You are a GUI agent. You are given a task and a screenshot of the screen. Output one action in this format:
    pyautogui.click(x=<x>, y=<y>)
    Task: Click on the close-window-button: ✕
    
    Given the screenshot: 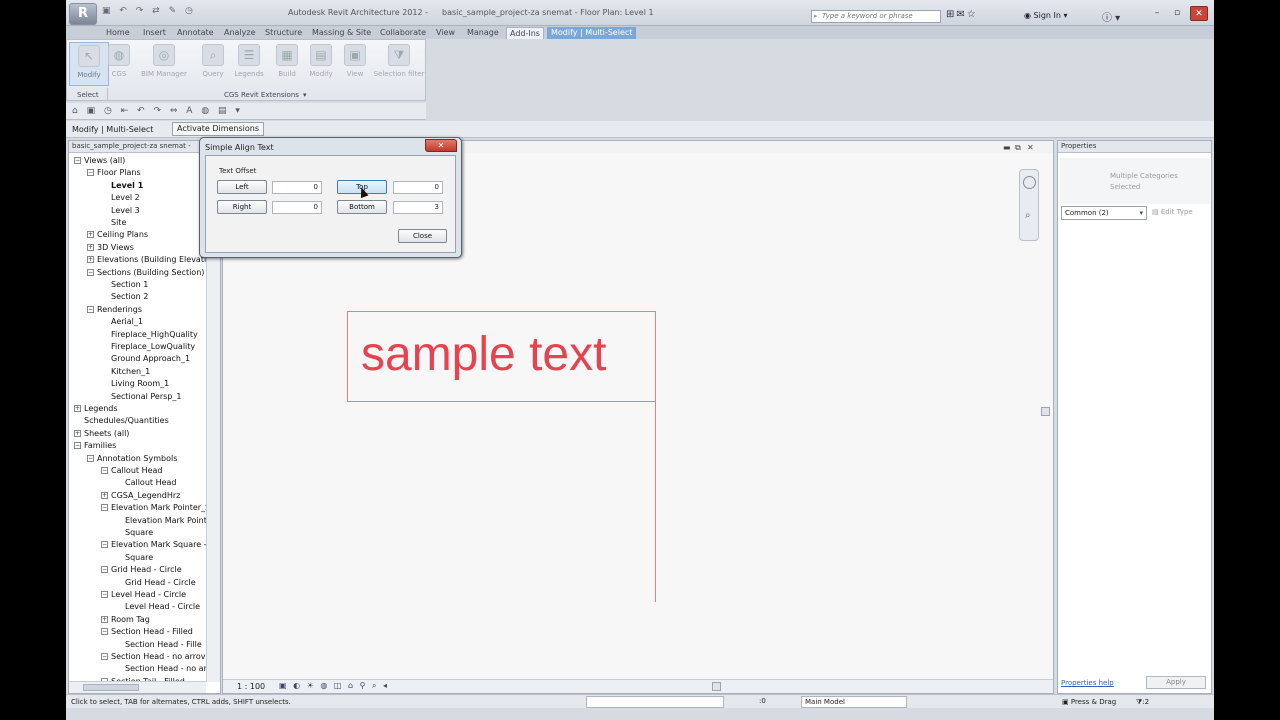 What is the action you would take?
    pyautogui.click(x=1199, y=13)
    